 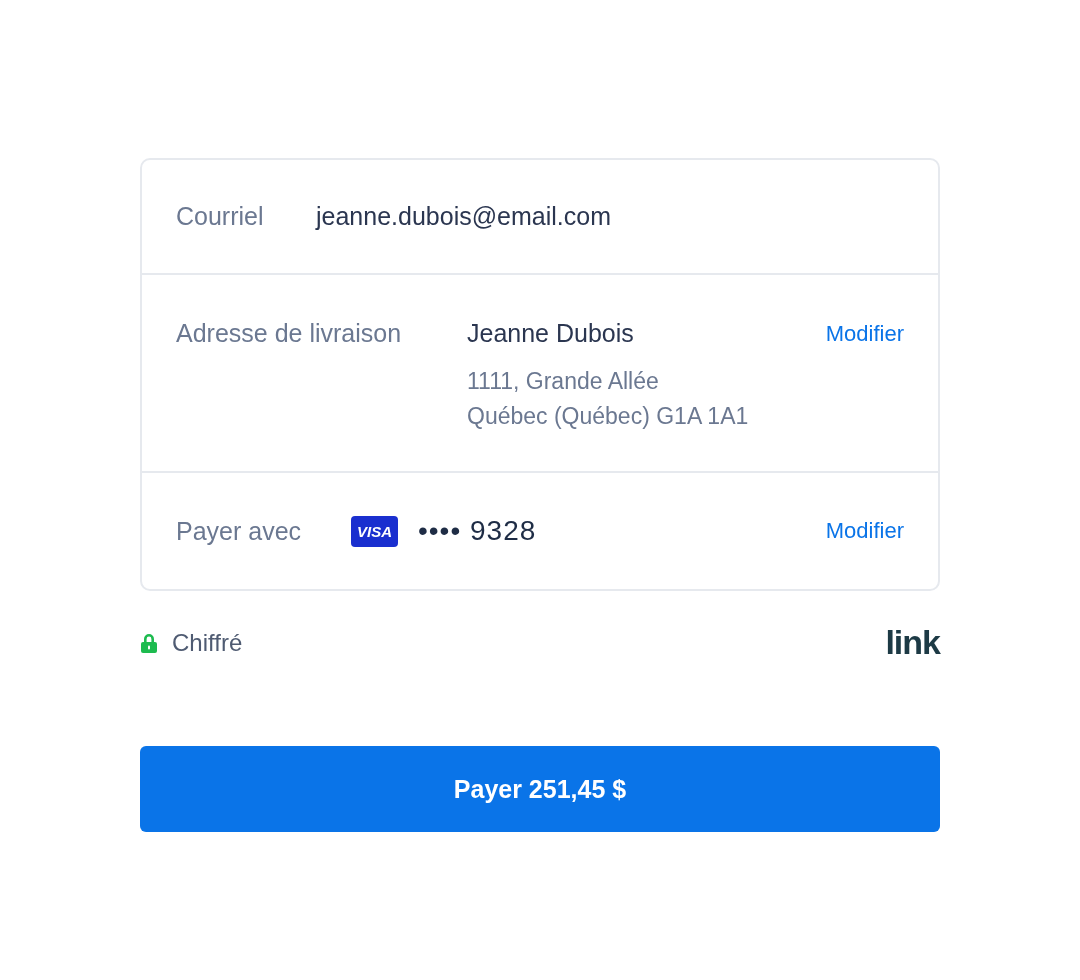 I want to click on encrypted-label: Chiffré, so click(x=207, y=642).